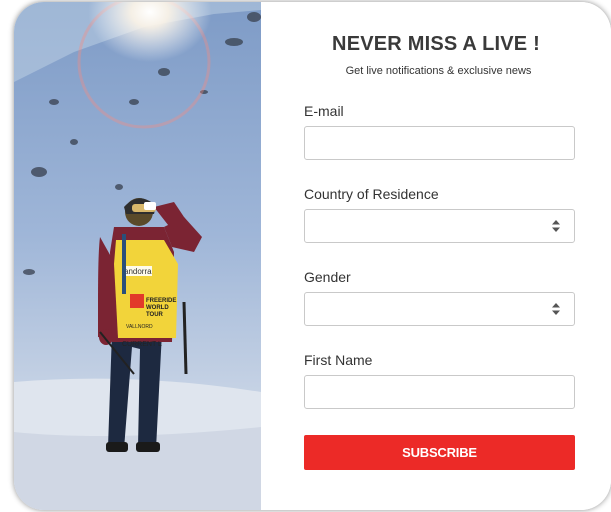 The height and width of the screenshot is (512, 611). I want to click on country-label: Country of Residence, so click(371, 194).